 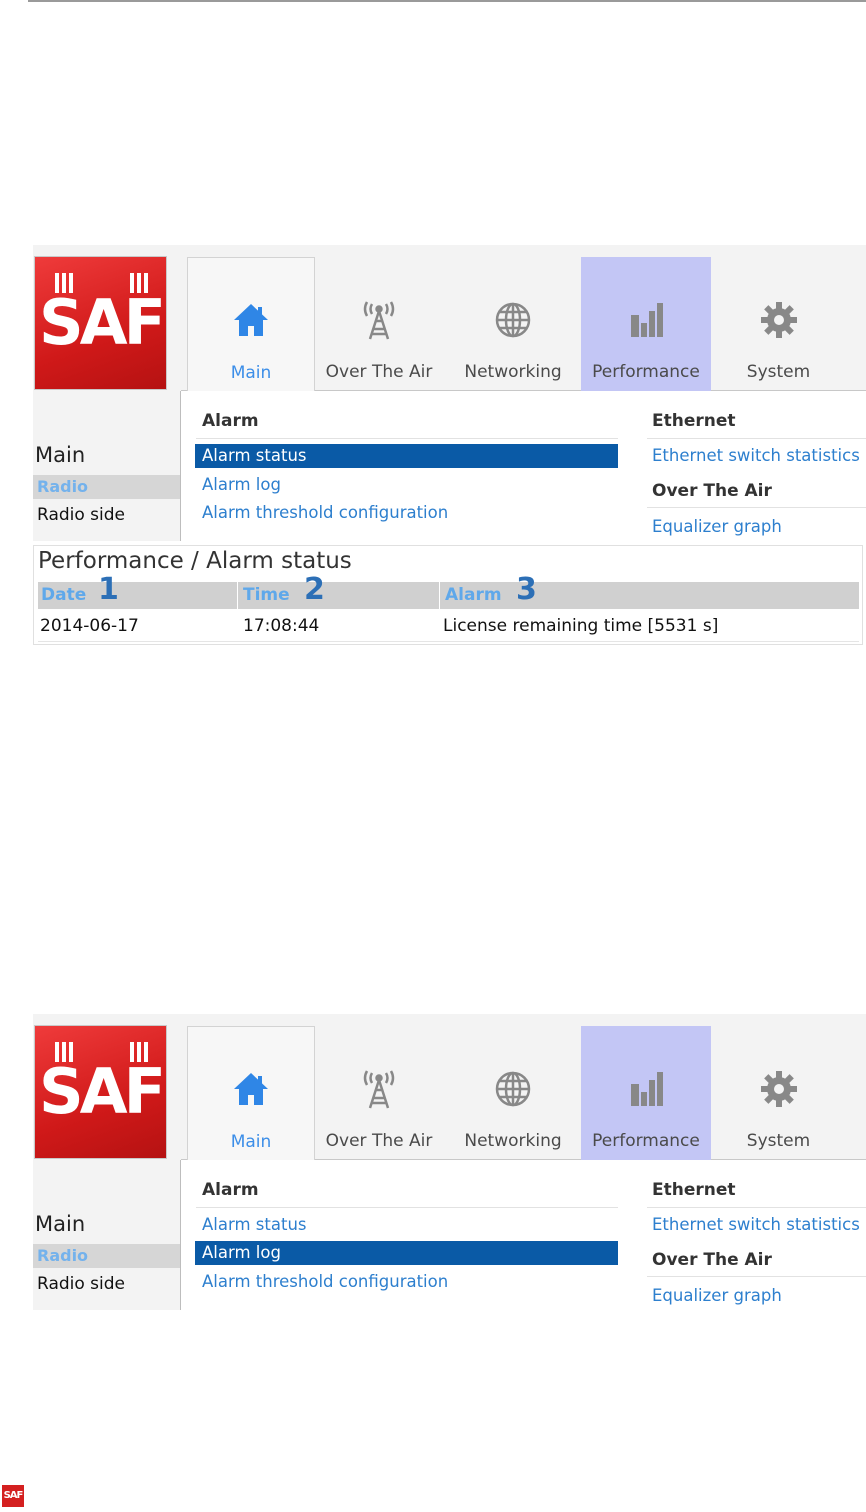 What do you see at coordinates (195, 561) in the screenshot?
I see `page-title: Performance / Alarm status` at bounding box center [195, 561].